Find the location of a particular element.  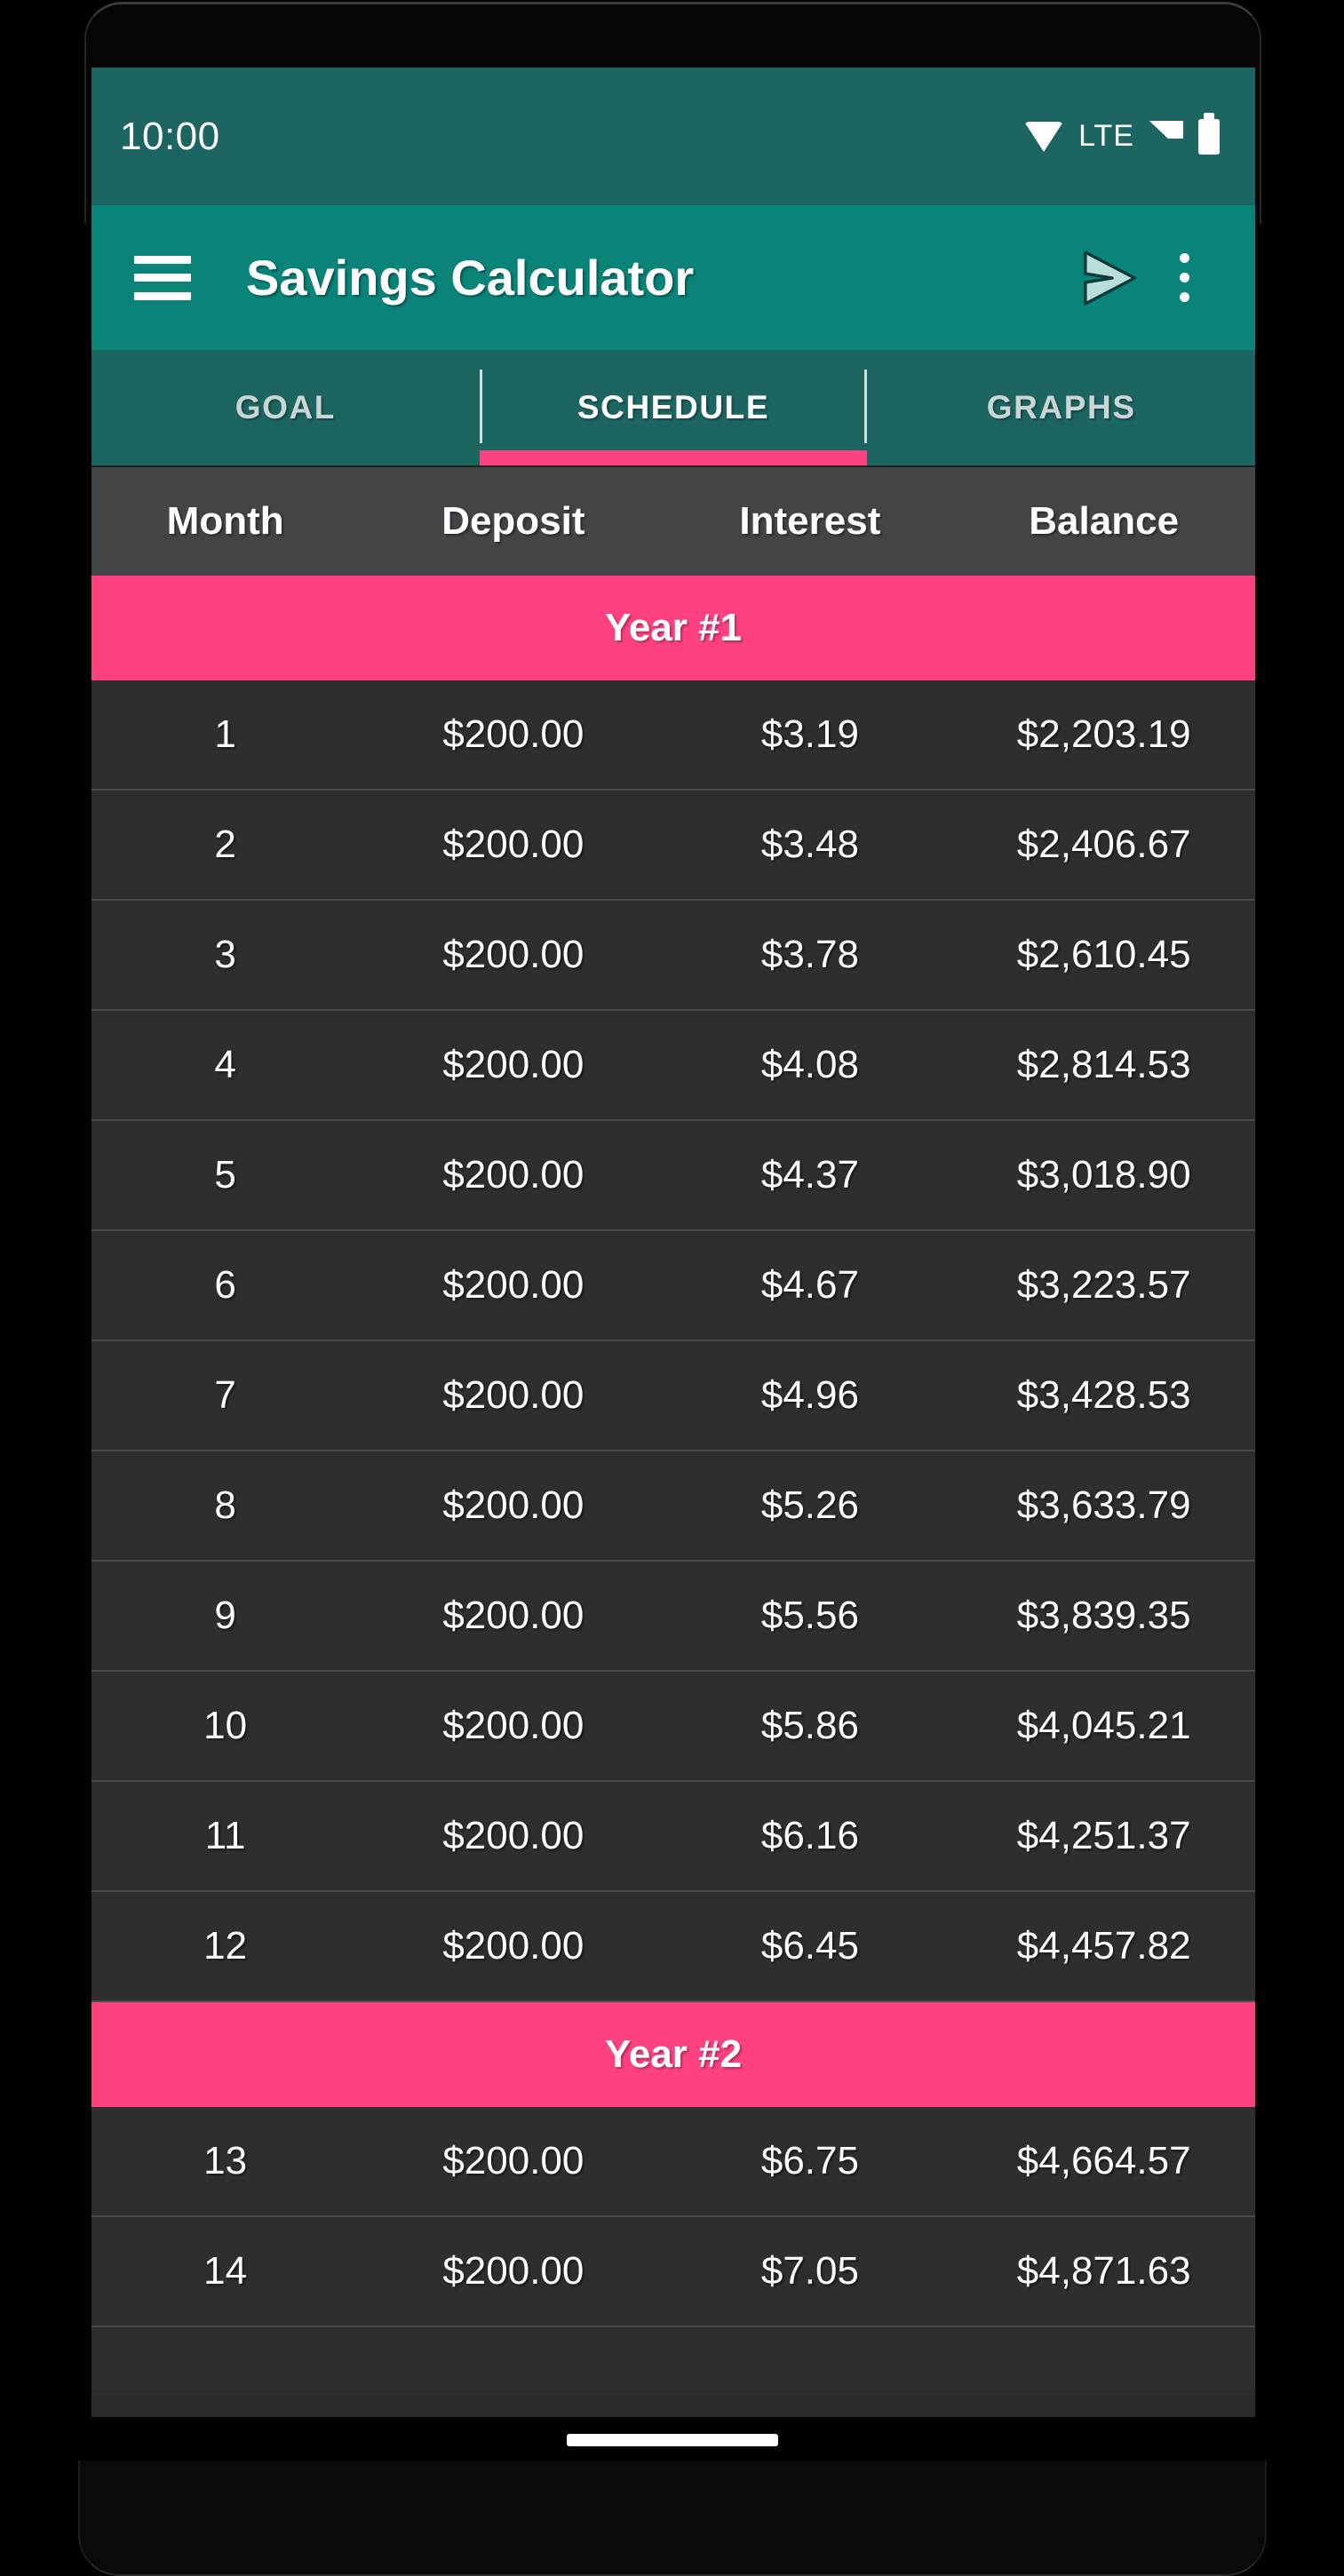

cell-balance: $3,223.57 is located at coordinates (1103, 1285).